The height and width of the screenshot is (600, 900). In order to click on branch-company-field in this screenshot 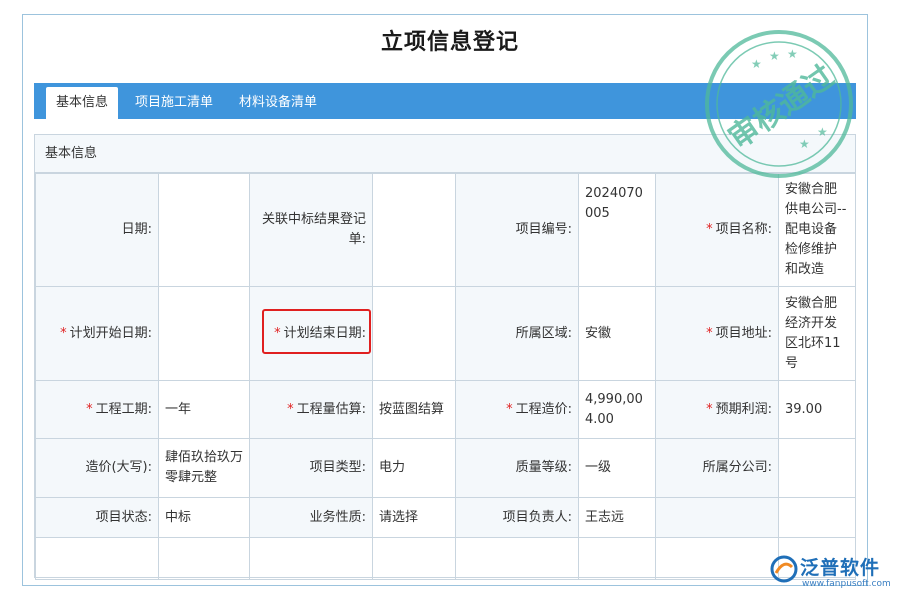, I will do `click(817, 468)`.